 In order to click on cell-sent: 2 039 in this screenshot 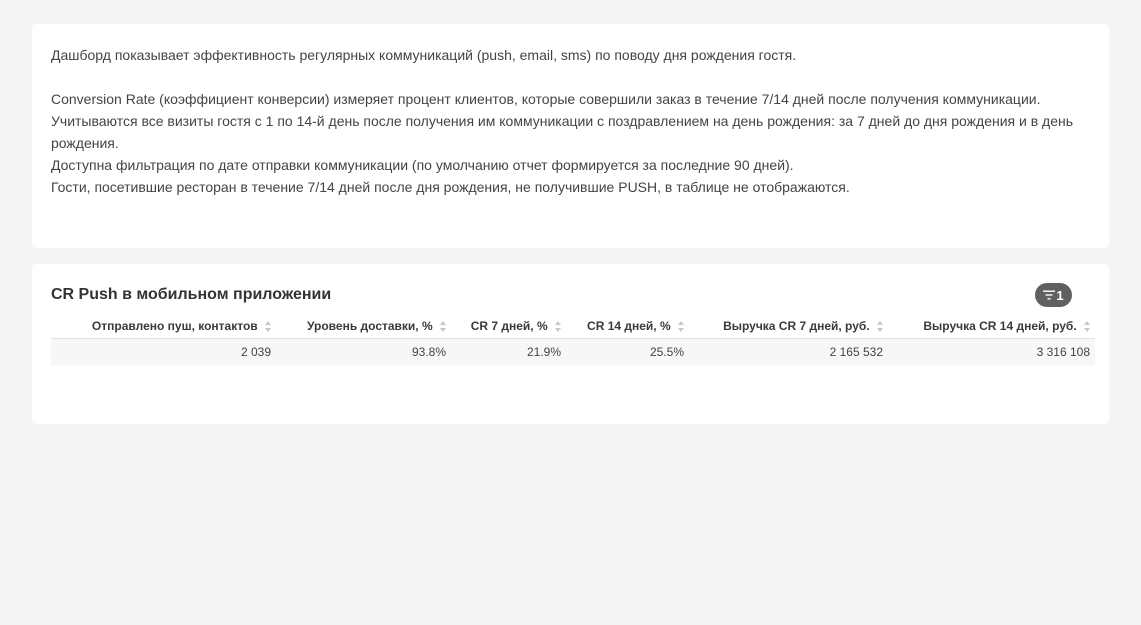, I will do `click(163, 351)`.